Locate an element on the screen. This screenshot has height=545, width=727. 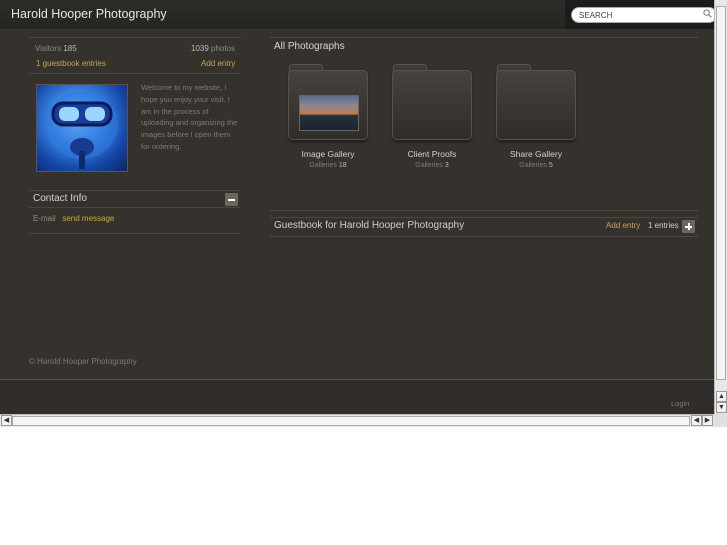
scroll-left-button: ◀ is located at coordinates (6, 420).